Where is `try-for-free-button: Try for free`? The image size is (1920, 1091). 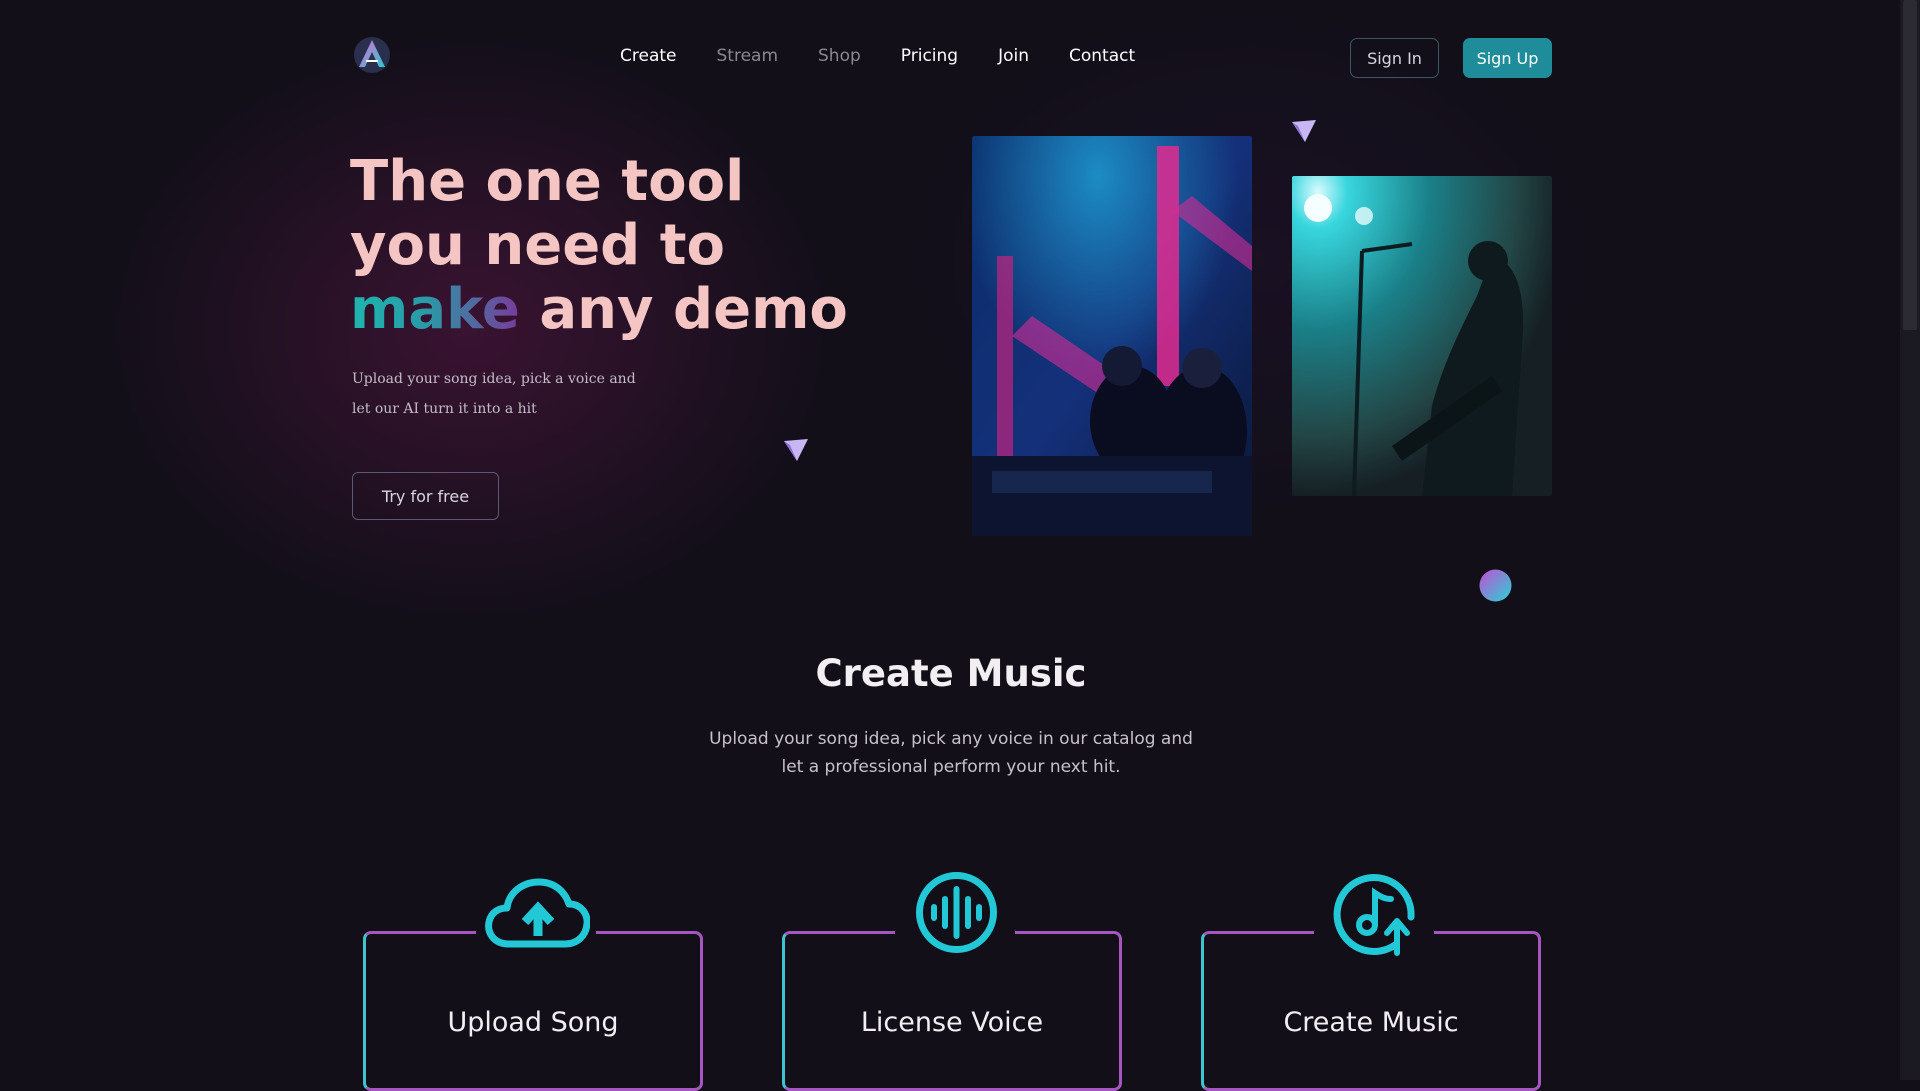 try-for-free-button: Try for free is located at coordinates (425, 496).